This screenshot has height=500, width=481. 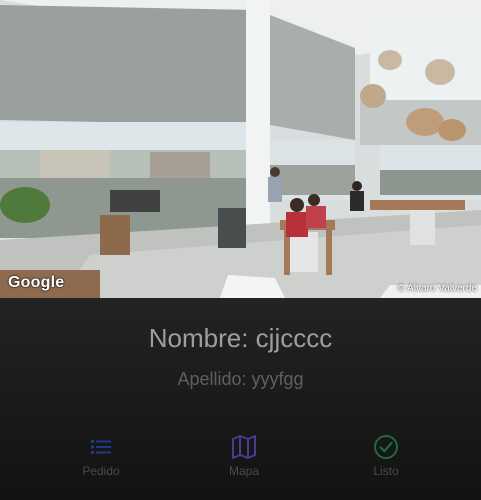 What do you see at coordinates (244, 471) in the screenshot?
I see `nav-label-mapa: Mapa` at bounding box center [244, 471].